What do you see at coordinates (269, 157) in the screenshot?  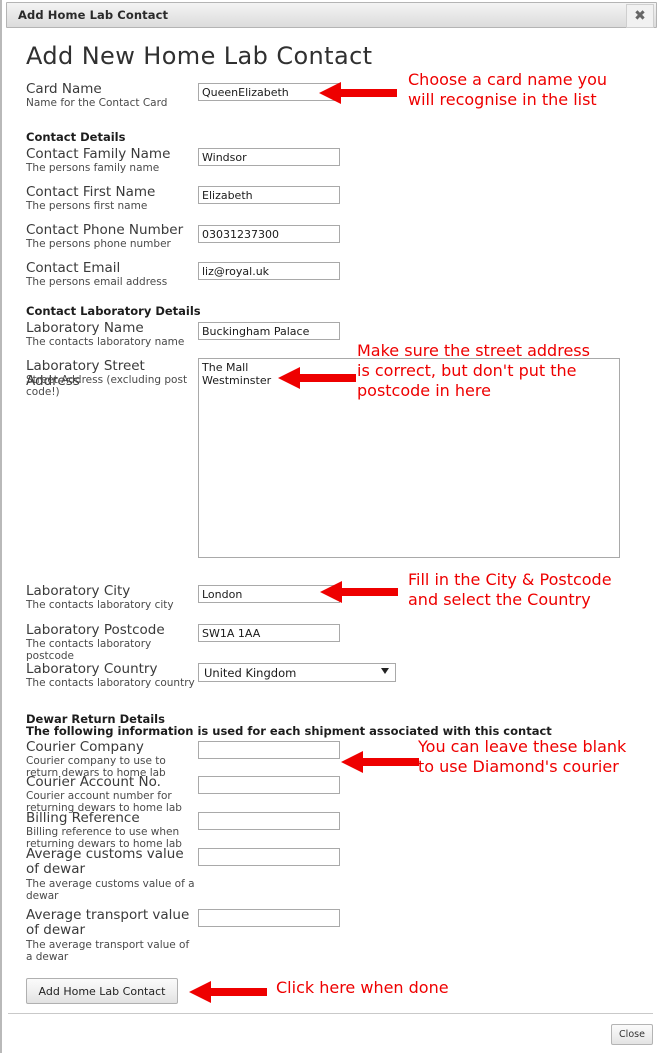 I see `contact-family-name-input` at bounding box center [269, 157].